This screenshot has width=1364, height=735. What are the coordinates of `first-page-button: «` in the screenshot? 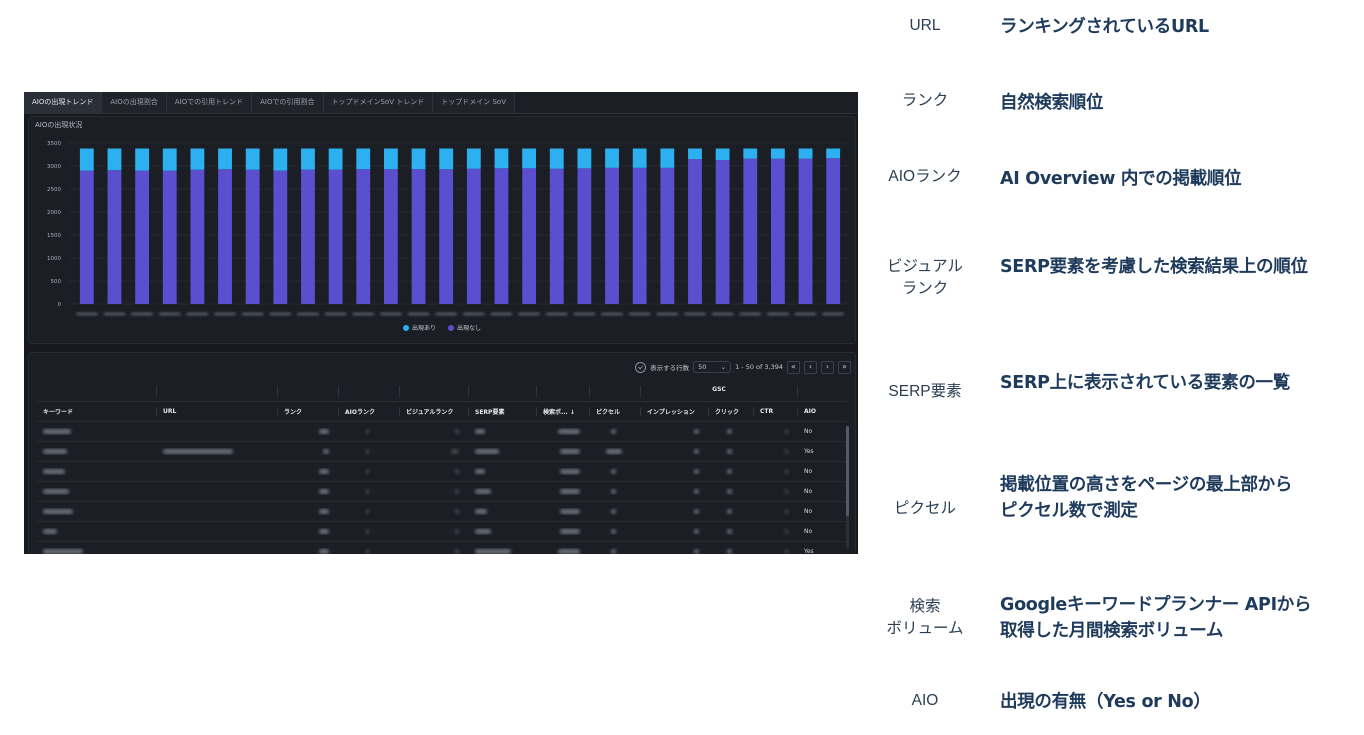 It's located at (793, 367).